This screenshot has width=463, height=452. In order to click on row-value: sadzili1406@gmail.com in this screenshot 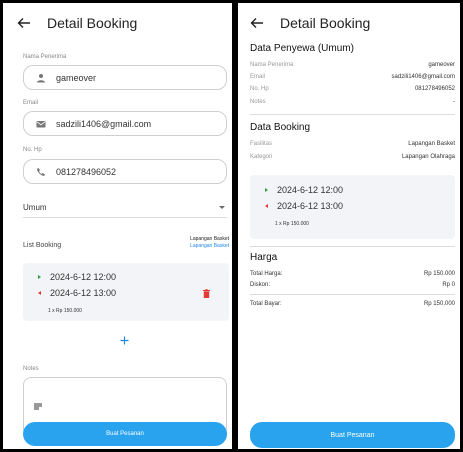, I will do `click(423, 77)`.